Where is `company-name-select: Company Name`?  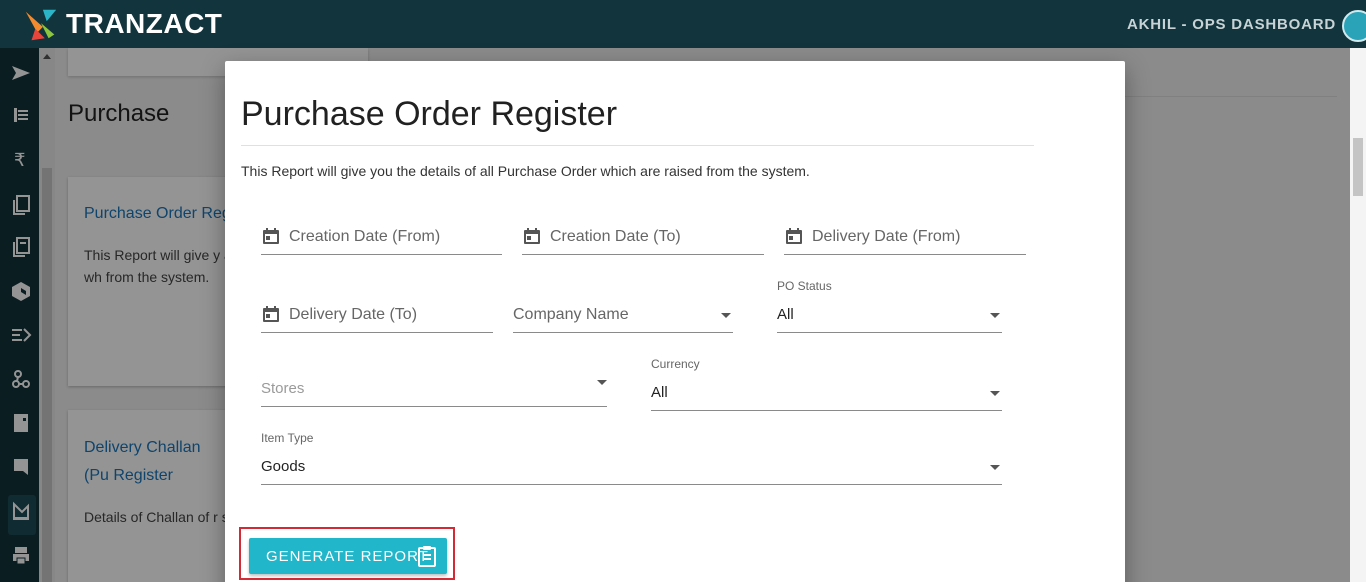 company-name-select: Company Name is located at coordinates (623, 316).